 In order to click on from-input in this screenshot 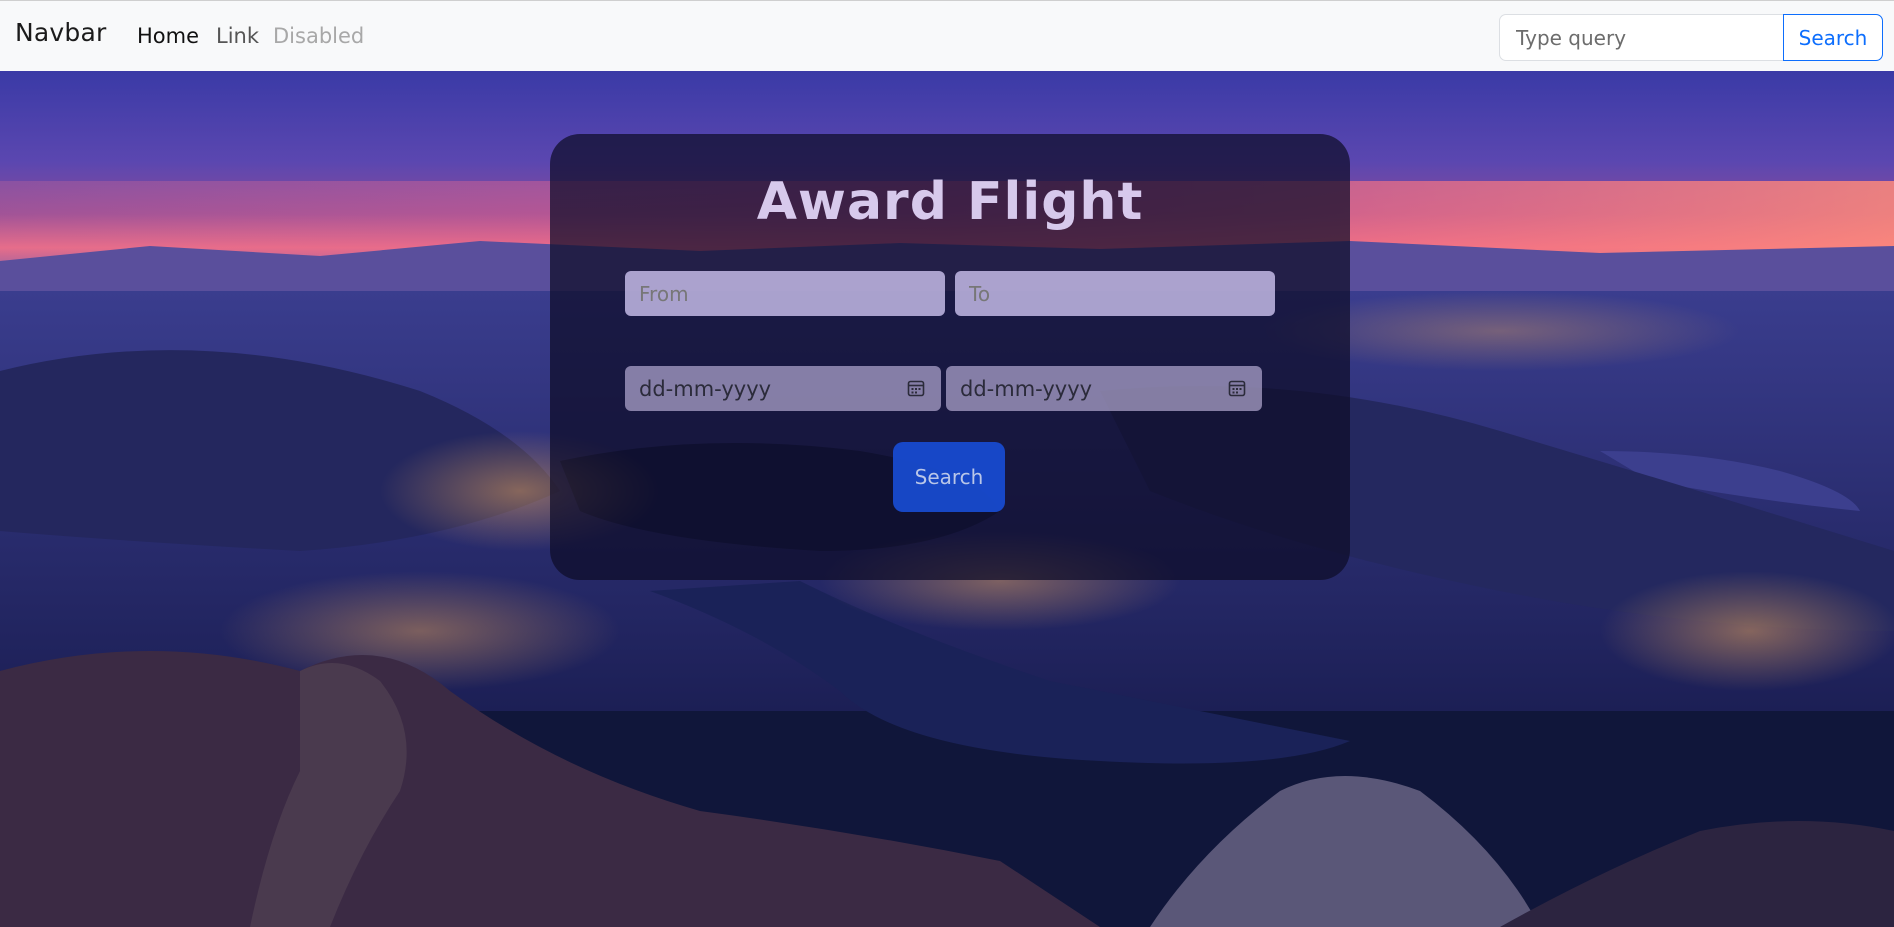, I will do `click(785, 293)`.